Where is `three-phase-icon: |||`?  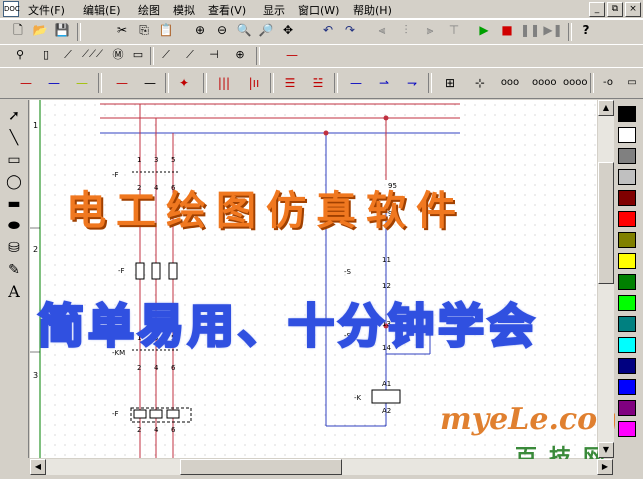
three-phase-icon: ||| is located at coordinates (224, 83).